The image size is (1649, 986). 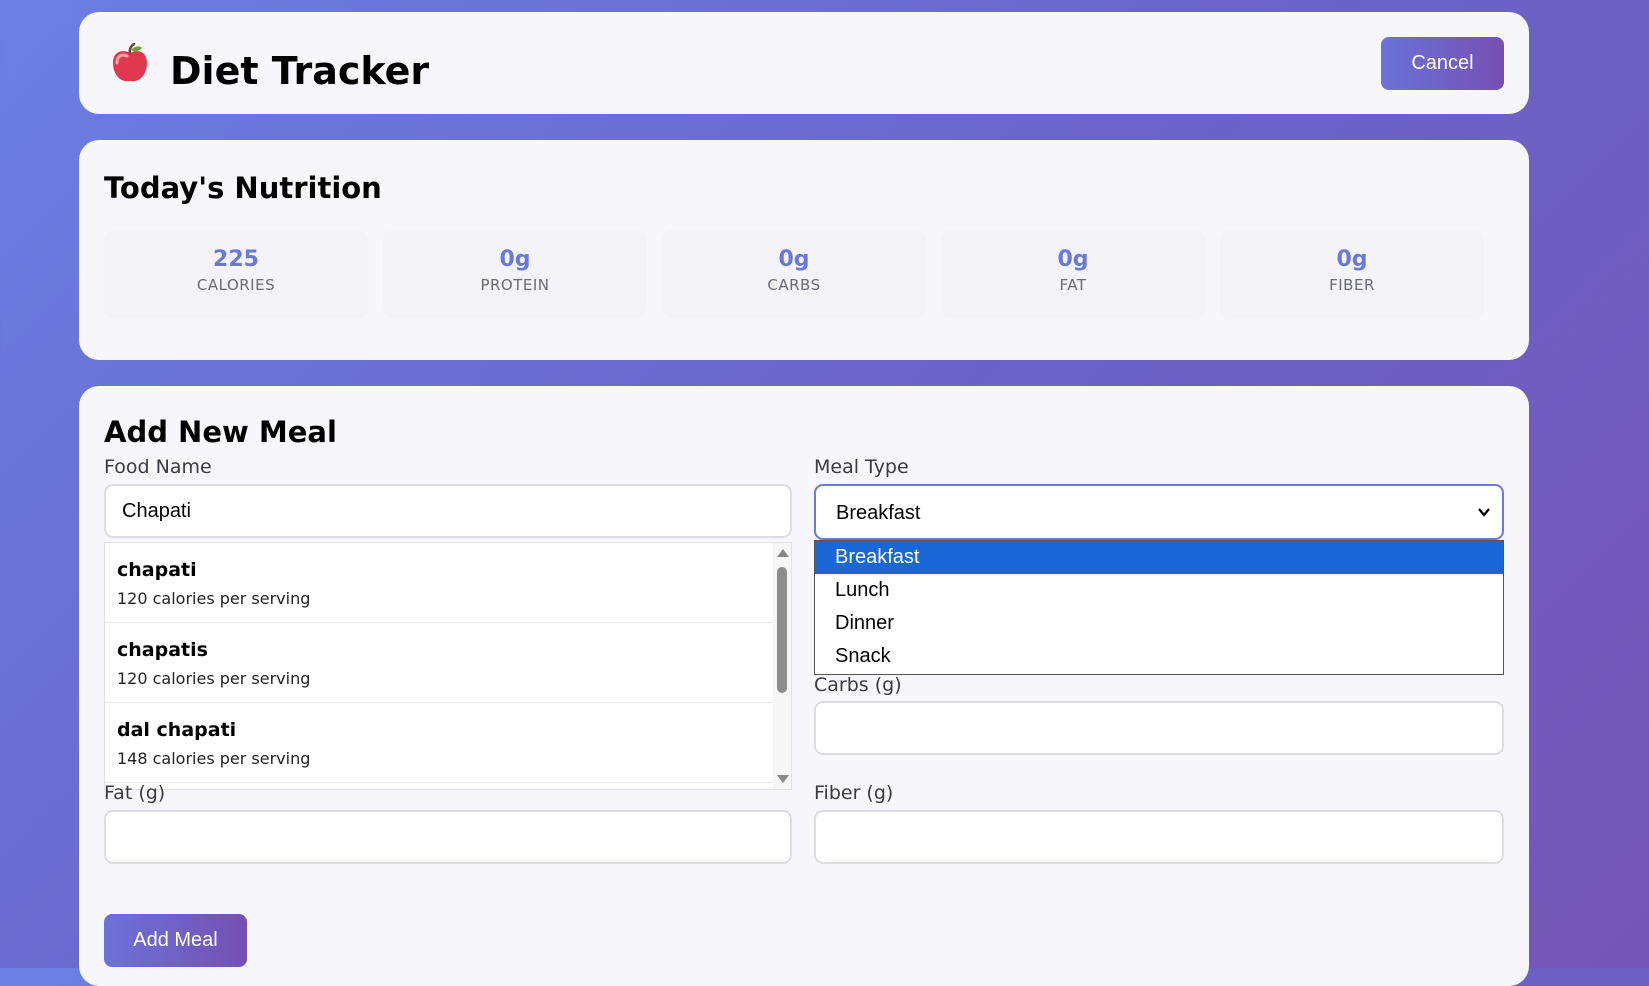 I want to click on stat-carbs: 0g CARBS, so click(x=794, y=274).